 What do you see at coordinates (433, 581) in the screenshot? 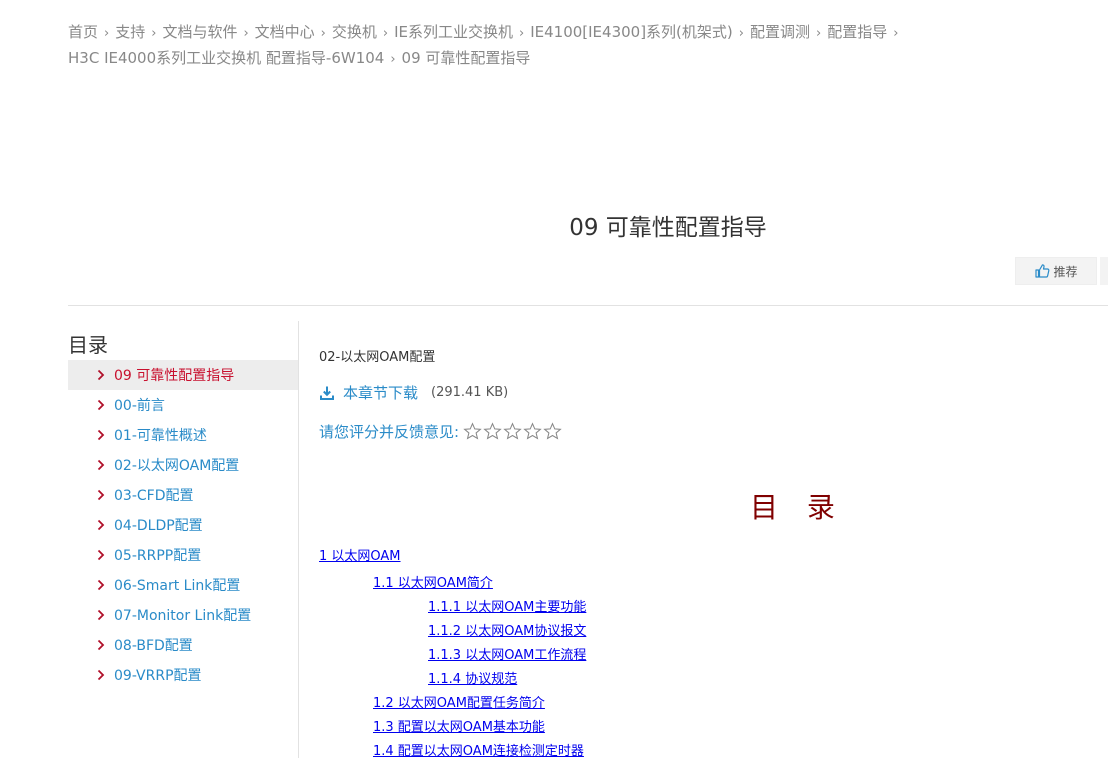
I see `toc-link-1-1: 1.1 以太网OAM简介` at bounding box center [433, 581].